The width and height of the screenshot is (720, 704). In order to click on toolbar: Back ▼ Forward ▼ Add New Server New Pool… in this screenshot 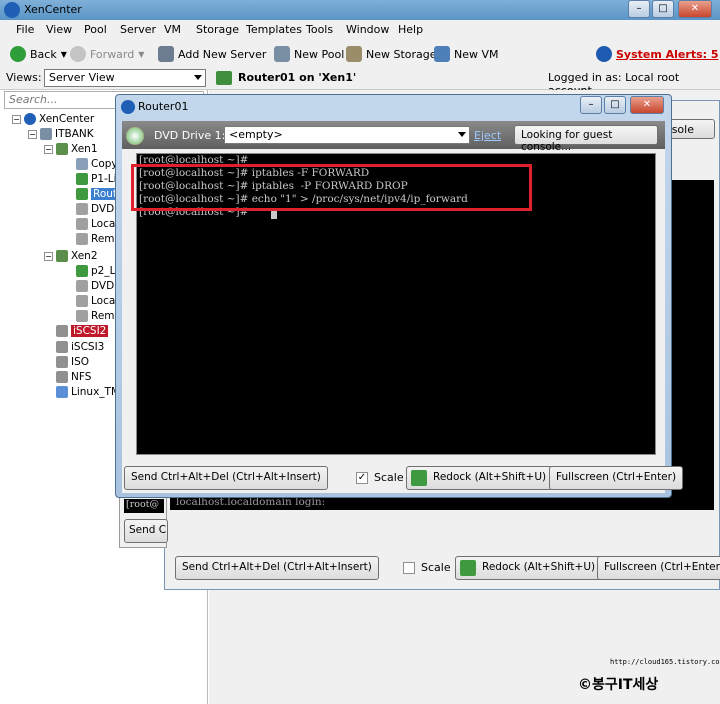, I will do `click(360, 54)`.